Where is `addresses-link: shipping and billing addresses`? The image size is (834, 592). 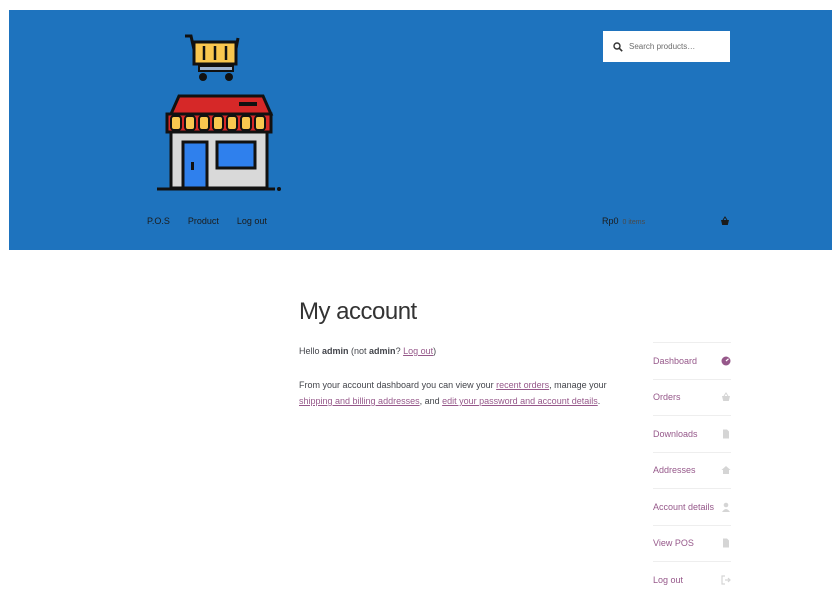
addresses-link: shipping and billing addresses is located at coordinates (359, 401).